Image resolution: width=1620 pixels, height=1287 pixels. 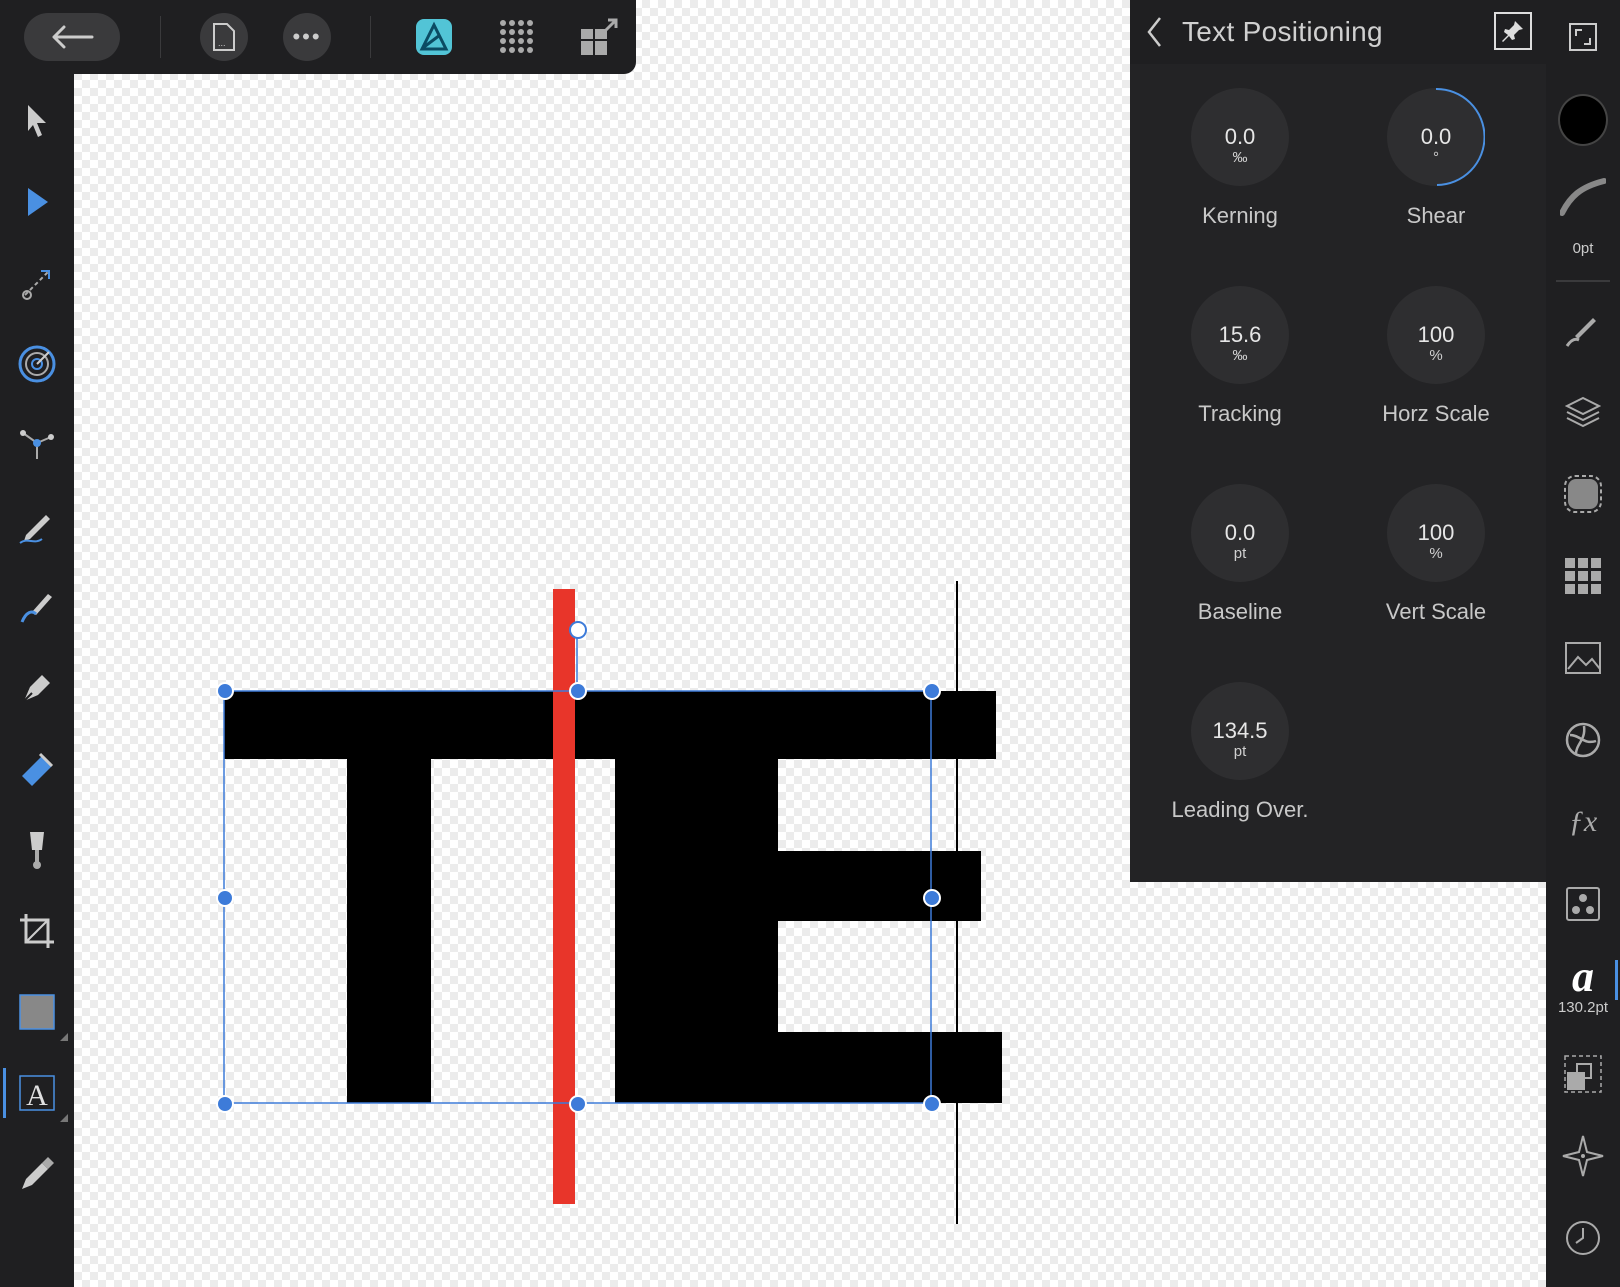 I want to click on vert-scale-label: Vert Scale, so click(x=1436, y=611).